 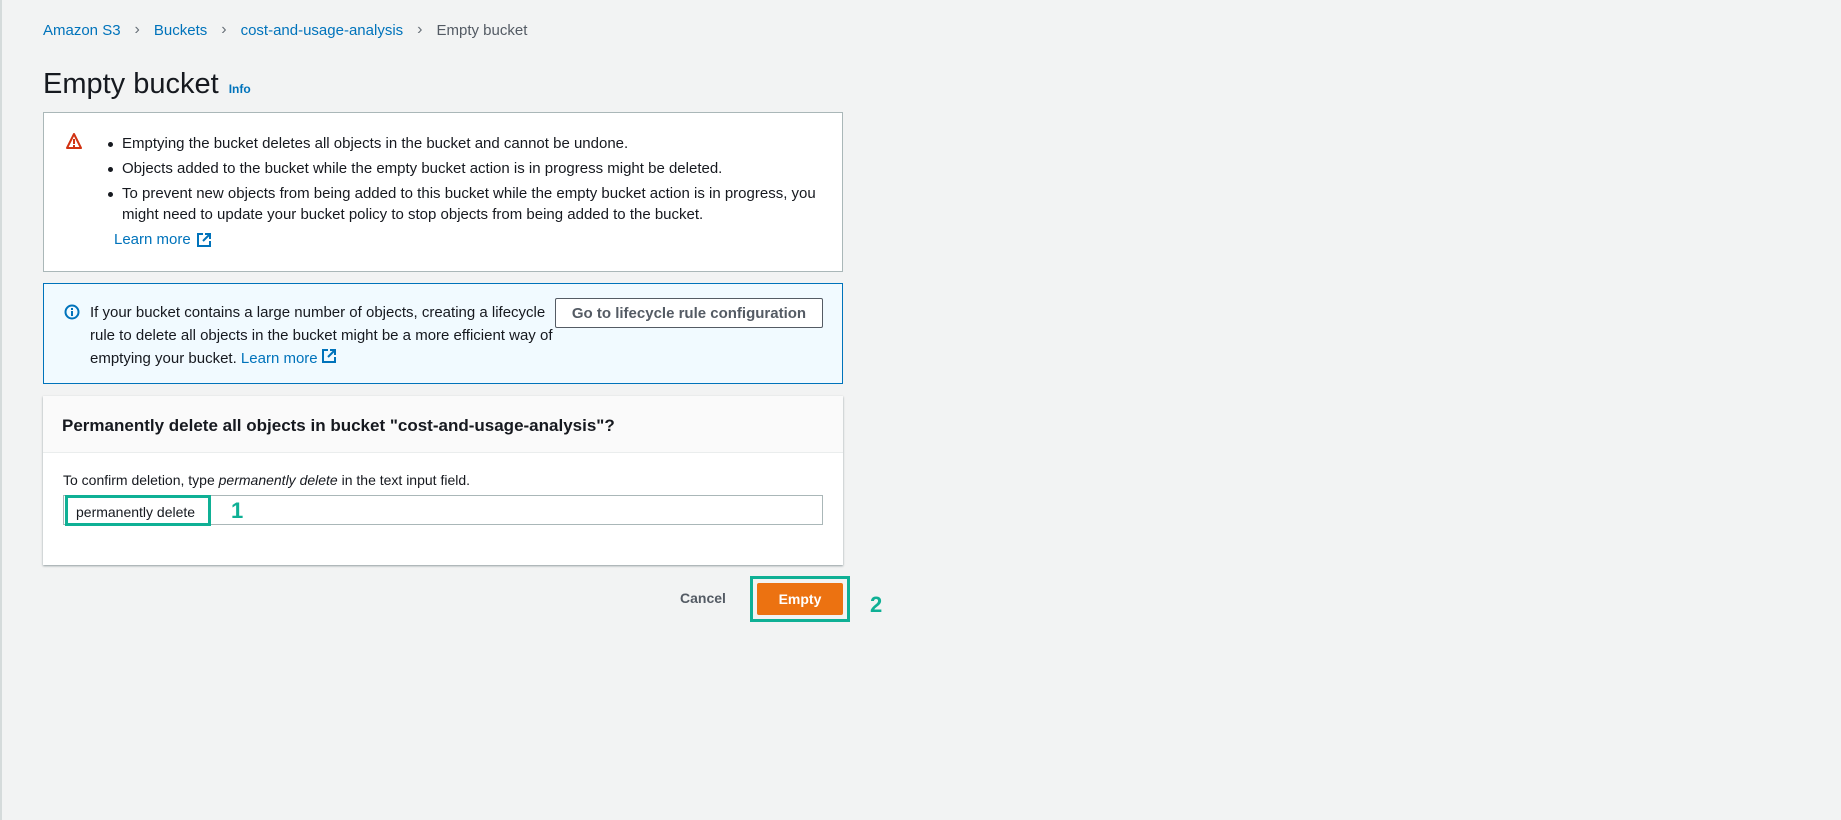 What do you see at coordinates (72, 312) in the screenshot?
I see `info-icon` at bounding box center [72, 312].